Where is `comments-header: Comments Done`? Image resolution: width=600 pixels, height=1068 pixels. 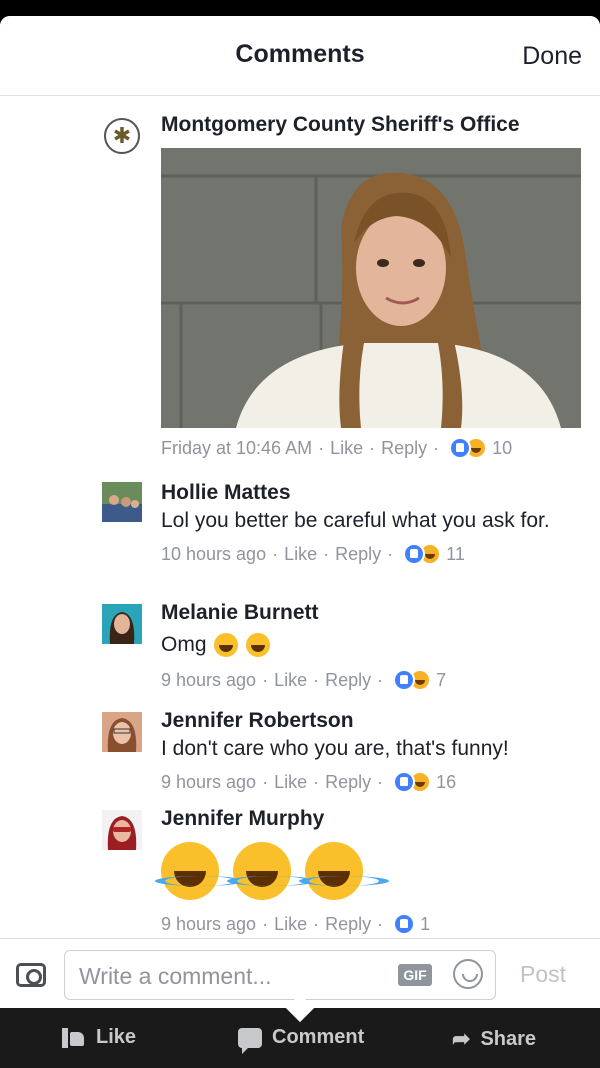 comments-header: Comments Done is located at coordinates (300, 56).